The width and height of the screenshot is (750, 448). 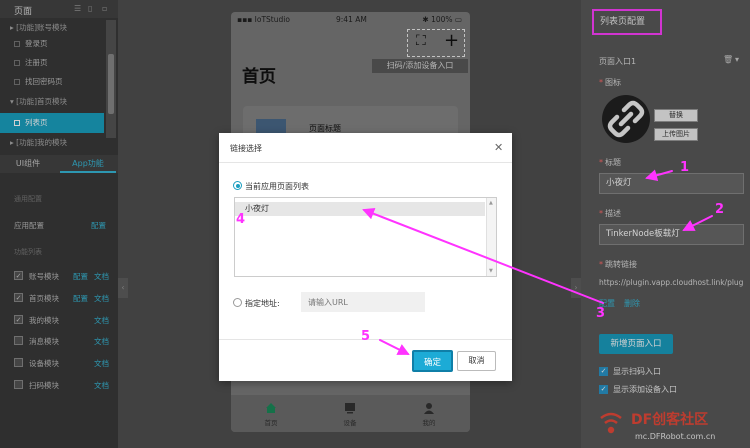 What do you see at coordinates (498, 147) in the screenshot?
I see `close-icon: ✕` at bounding box center [498, 147].